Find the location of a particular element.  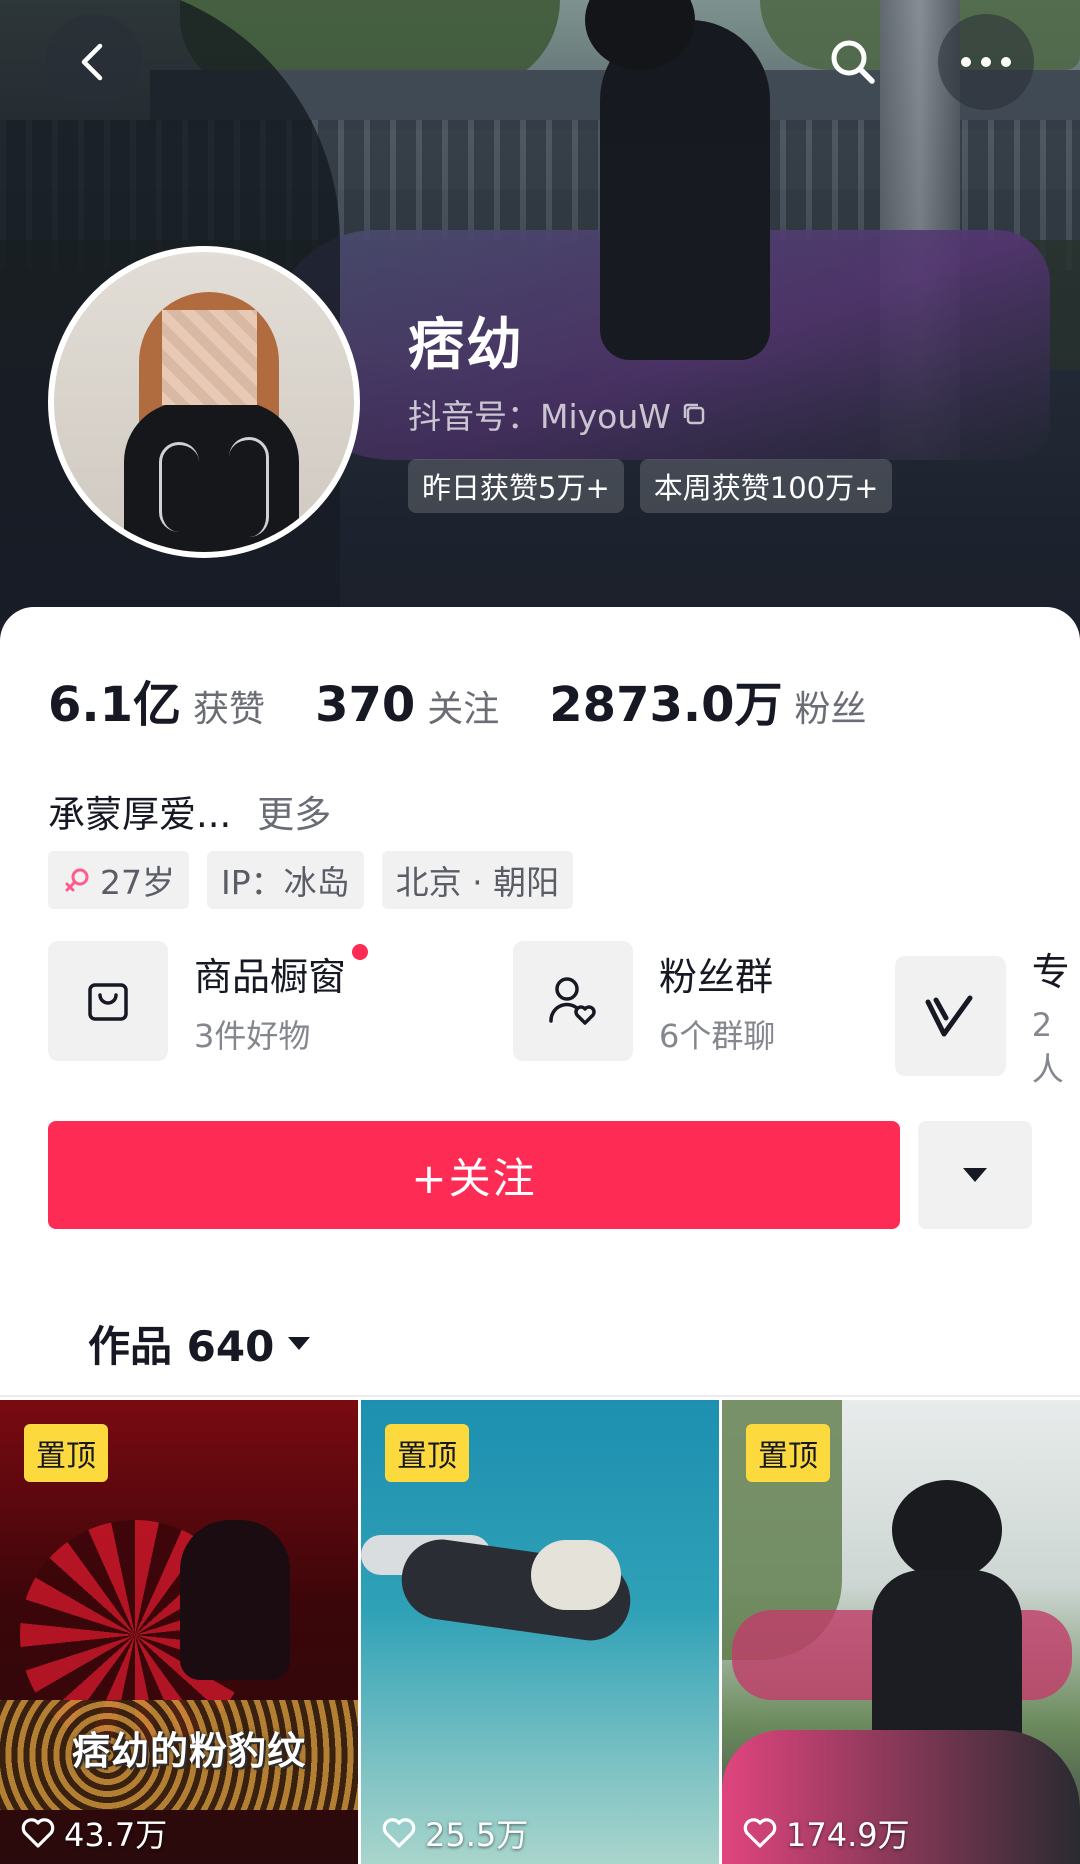

shop-window-entry: 商品橱窗 3件好物 is located at coordinates (208, 1001).